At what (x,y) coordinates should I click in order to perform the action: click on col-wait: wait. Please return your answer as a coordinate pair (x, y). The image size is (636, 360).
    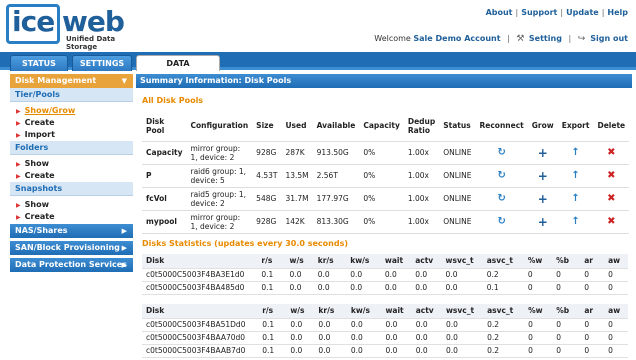
    Looking at the image, I should click on (396, 311).